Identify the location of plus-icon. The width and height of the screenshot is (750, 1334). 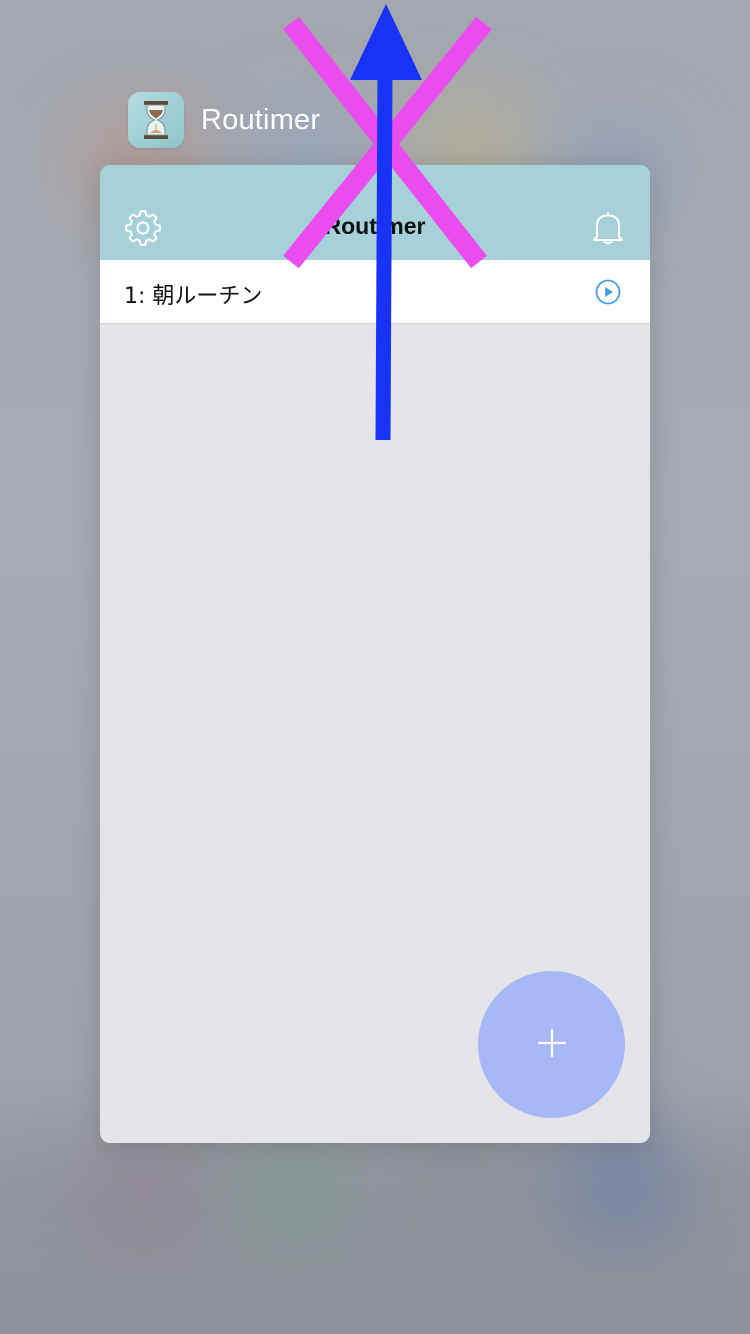
(552, 1045).